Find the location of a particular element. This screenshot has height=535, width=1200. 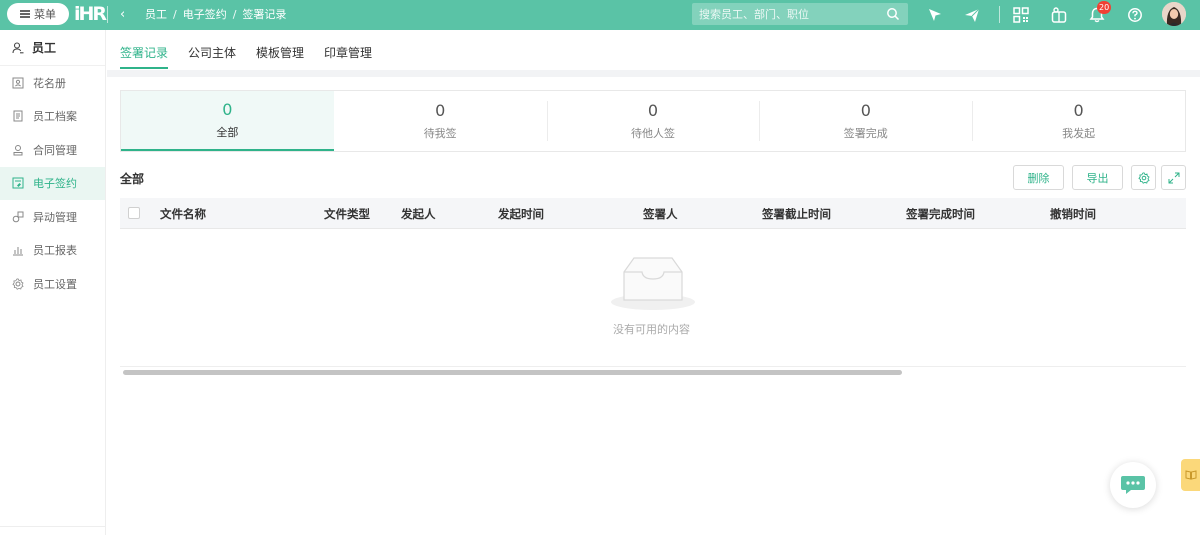

side-panel-tab is located at coordinates (1190, 475).